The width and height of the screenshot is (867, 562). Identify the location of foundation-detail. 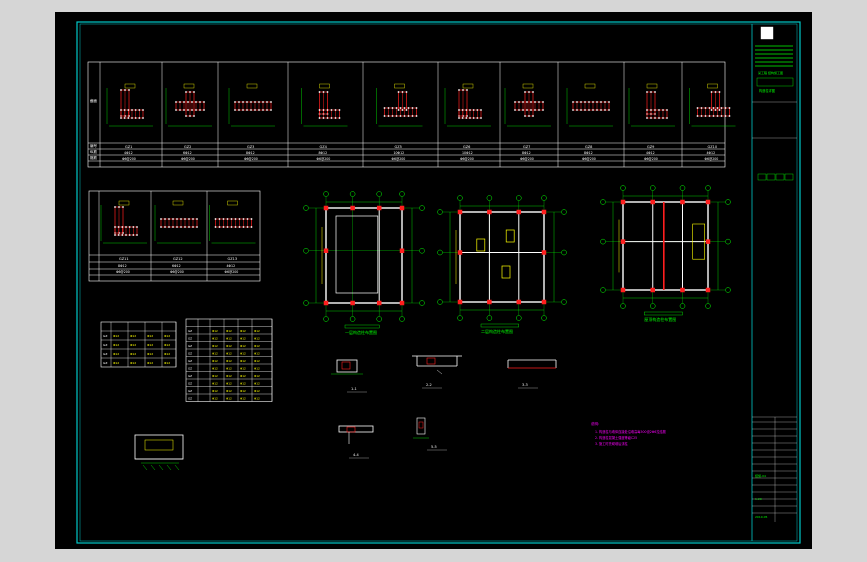
(159, 452).